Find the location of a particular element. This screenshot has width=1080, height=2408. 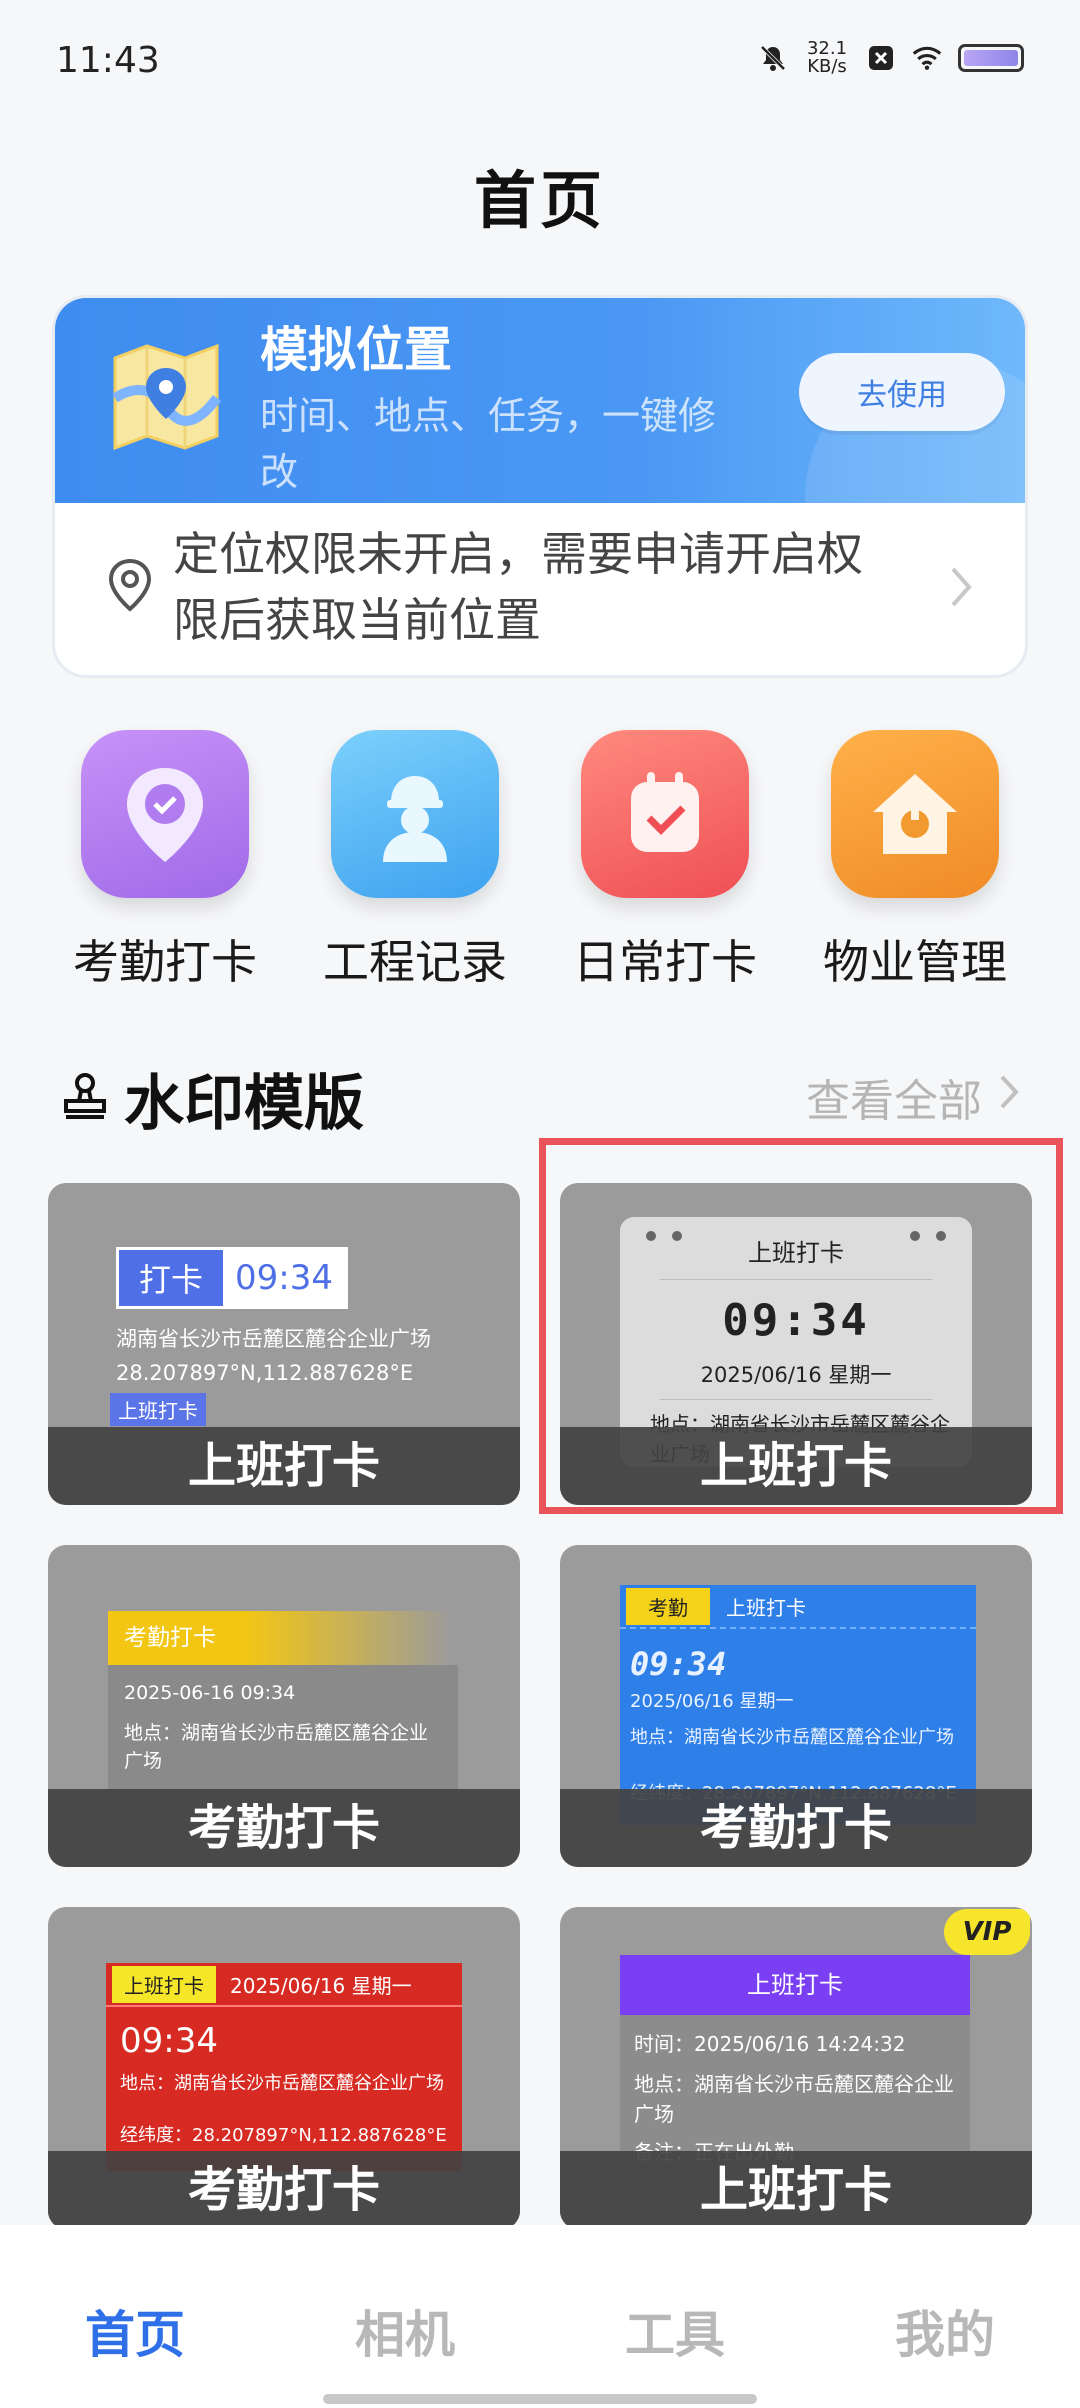

selection-highlight is located at coordinates (801, 1326).